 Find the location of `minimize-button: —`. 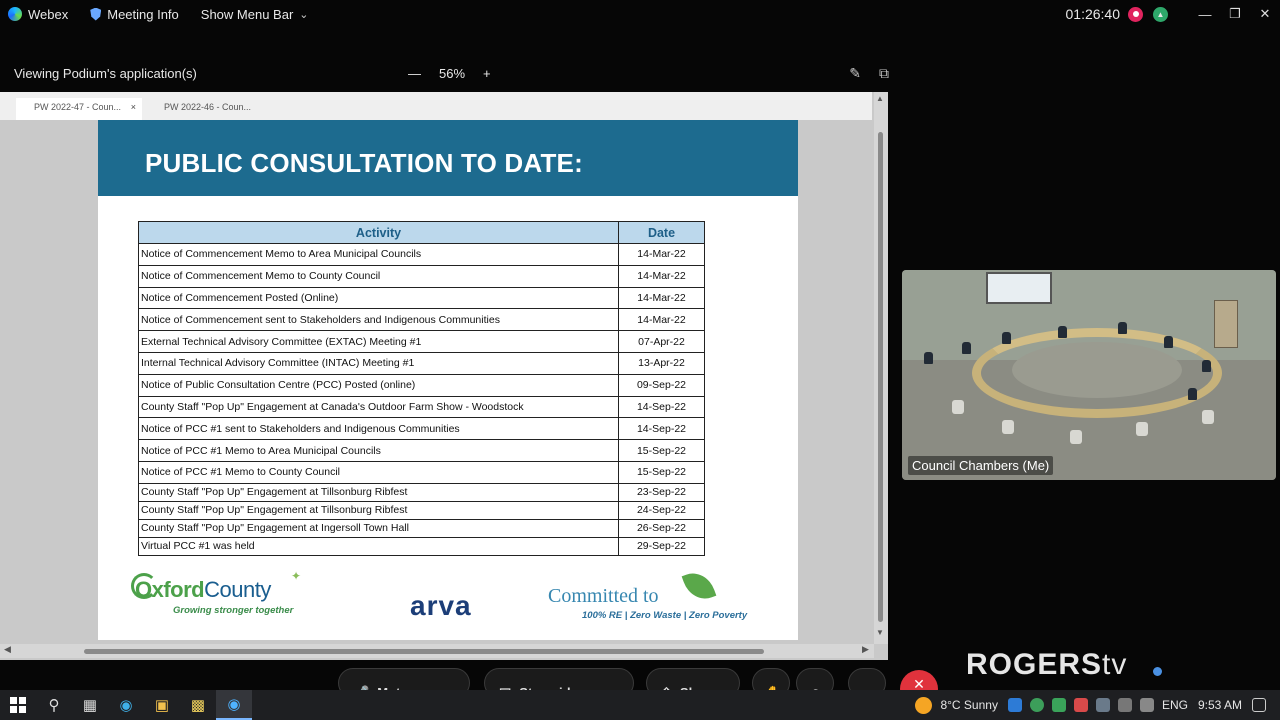

minimize-button: — is located at coordinates (1205, 14).